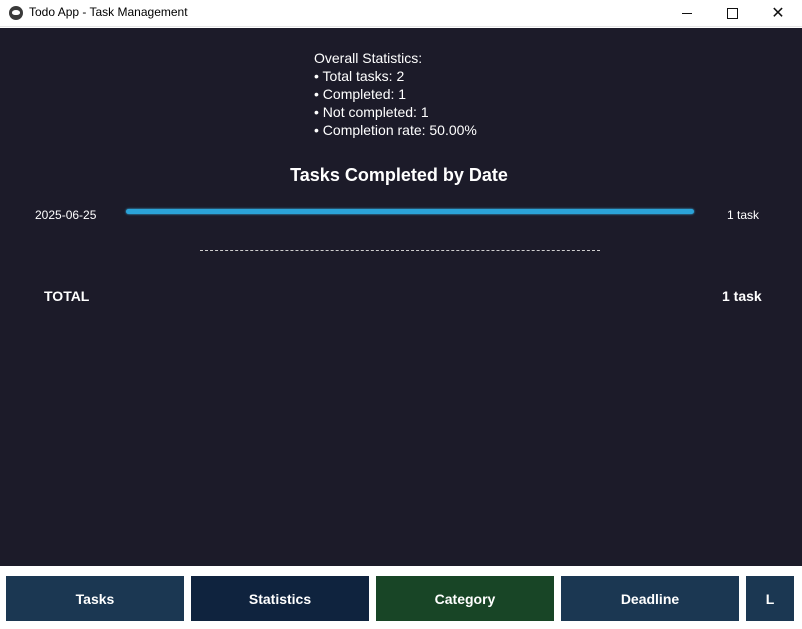 This screenshot has width=802, height=629. What do you see at coordinates (395, 130) in the screenshot?
I see `stat-completion-rate: • Completion rate: 50.00%` at bounding box center [395, 130].